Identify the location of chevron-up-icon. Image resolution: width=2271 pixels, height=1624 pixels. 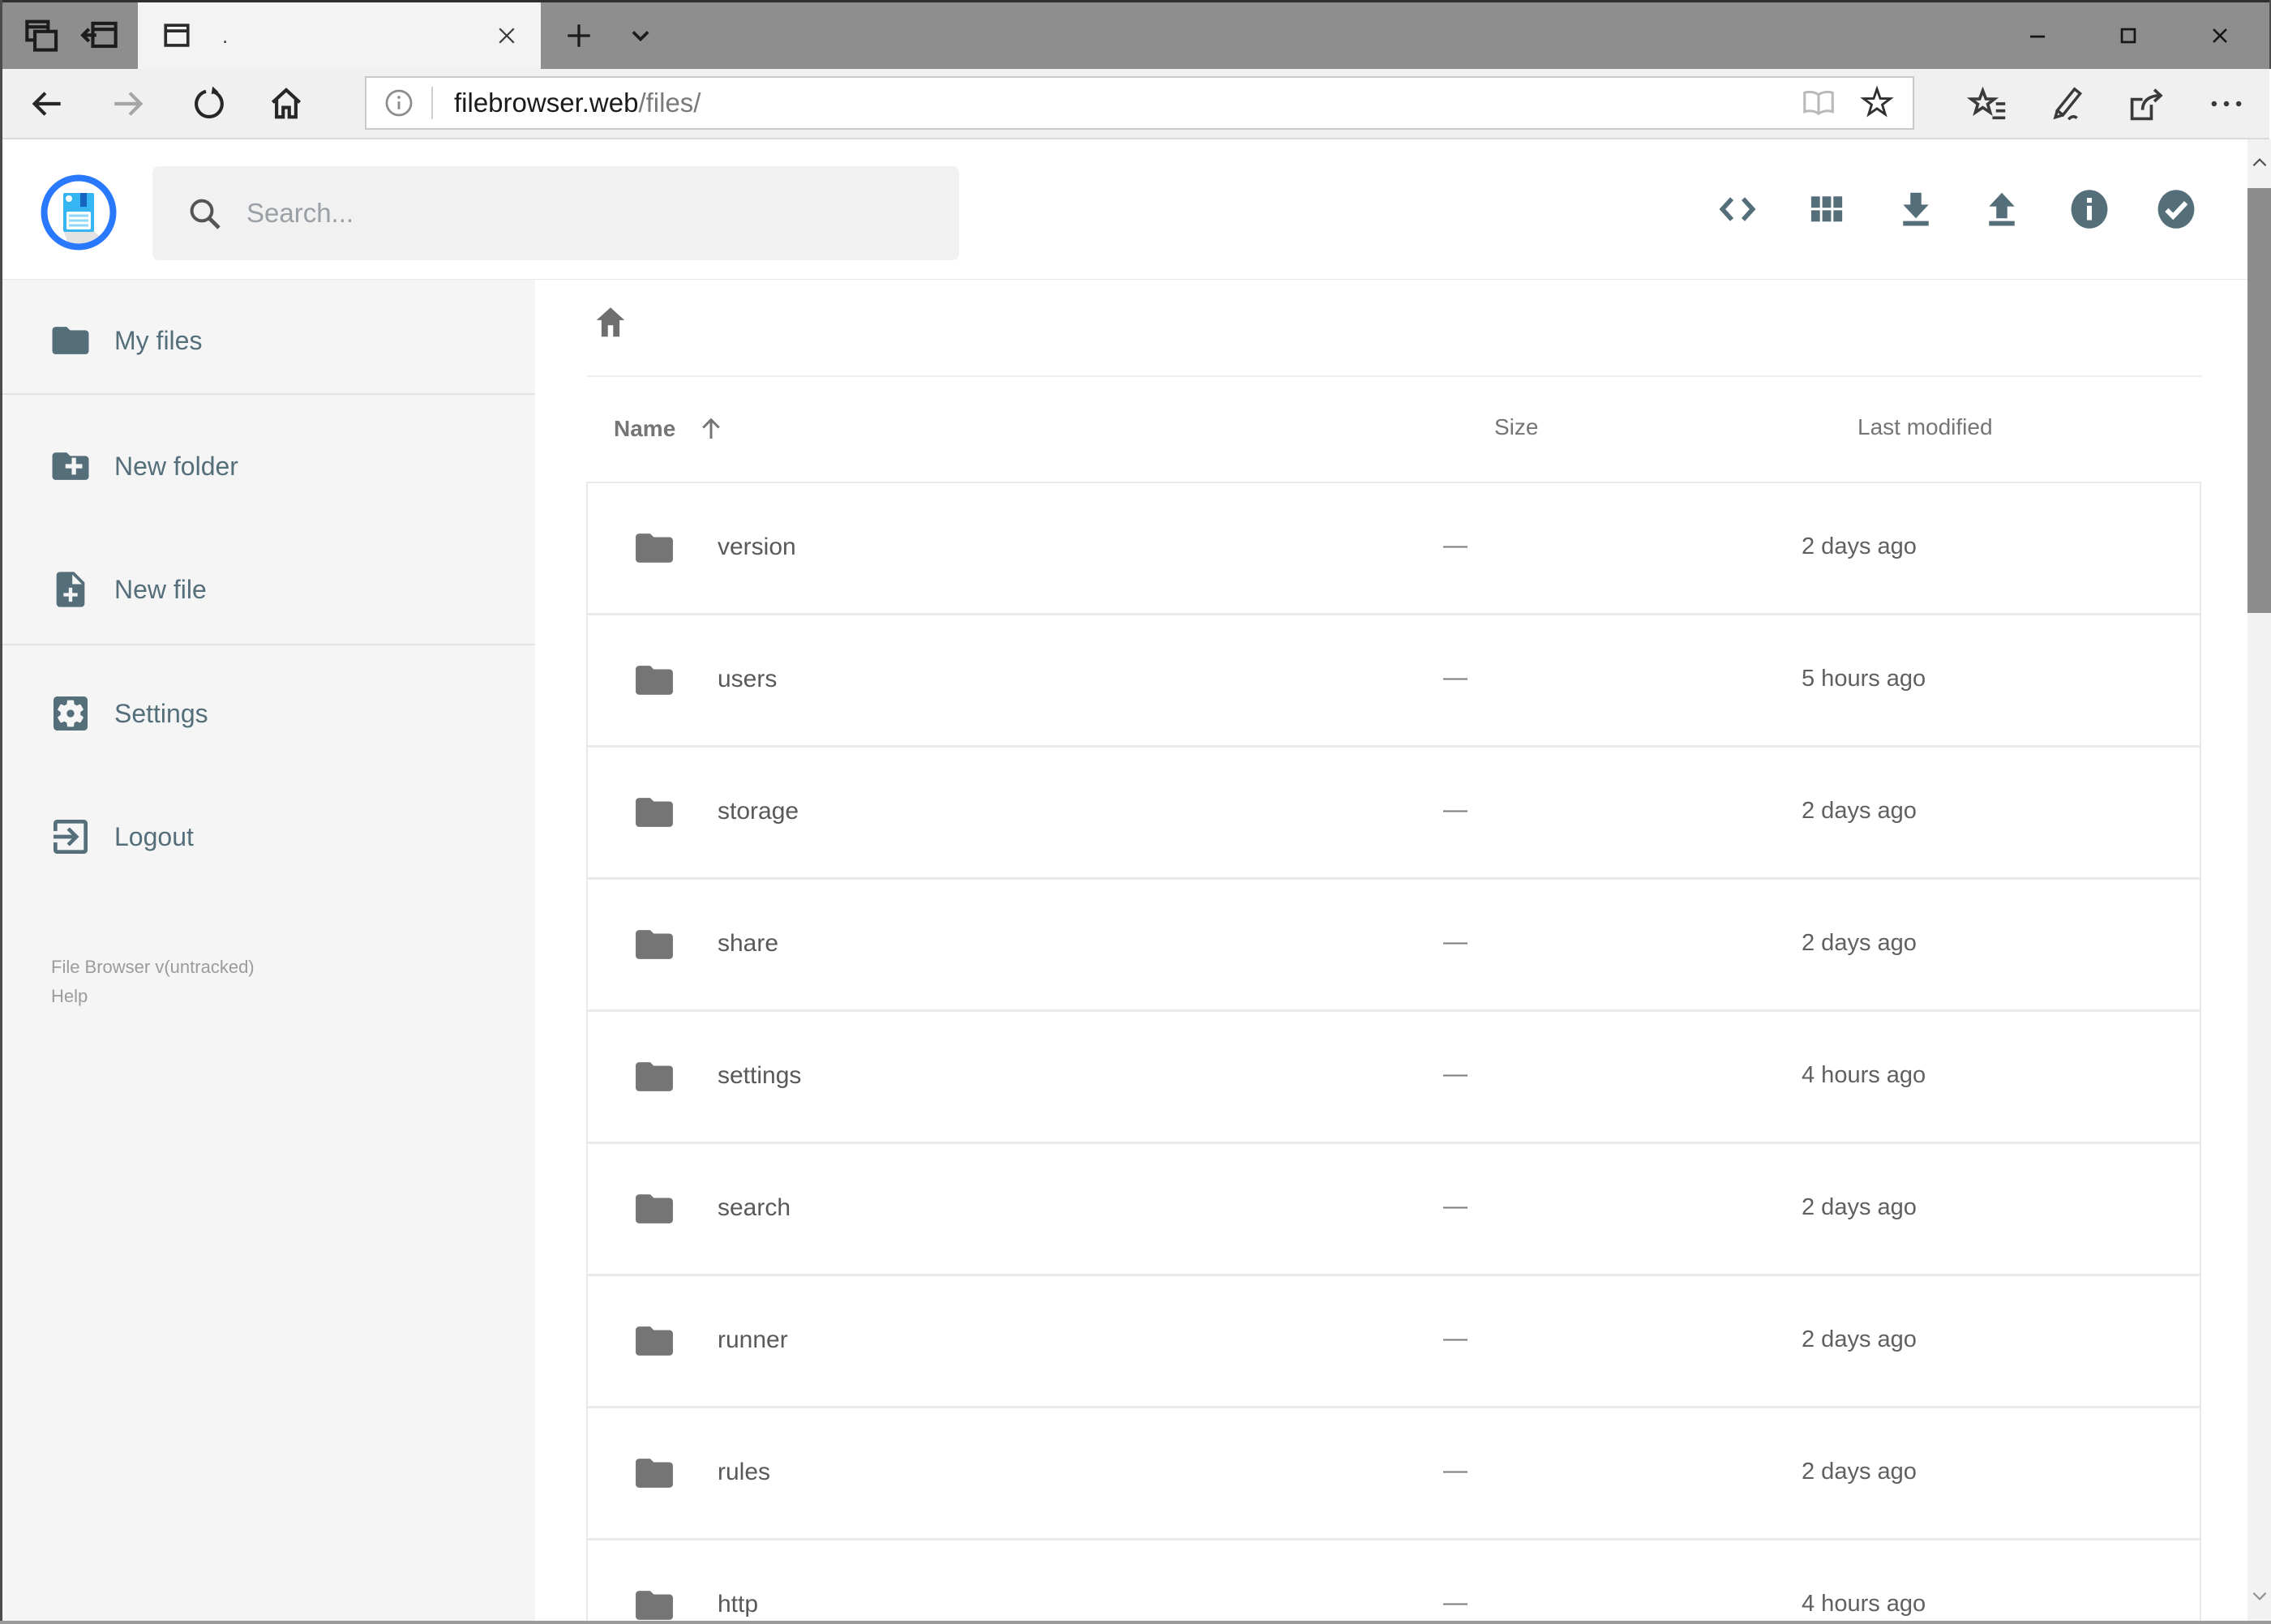
(2259, 163).